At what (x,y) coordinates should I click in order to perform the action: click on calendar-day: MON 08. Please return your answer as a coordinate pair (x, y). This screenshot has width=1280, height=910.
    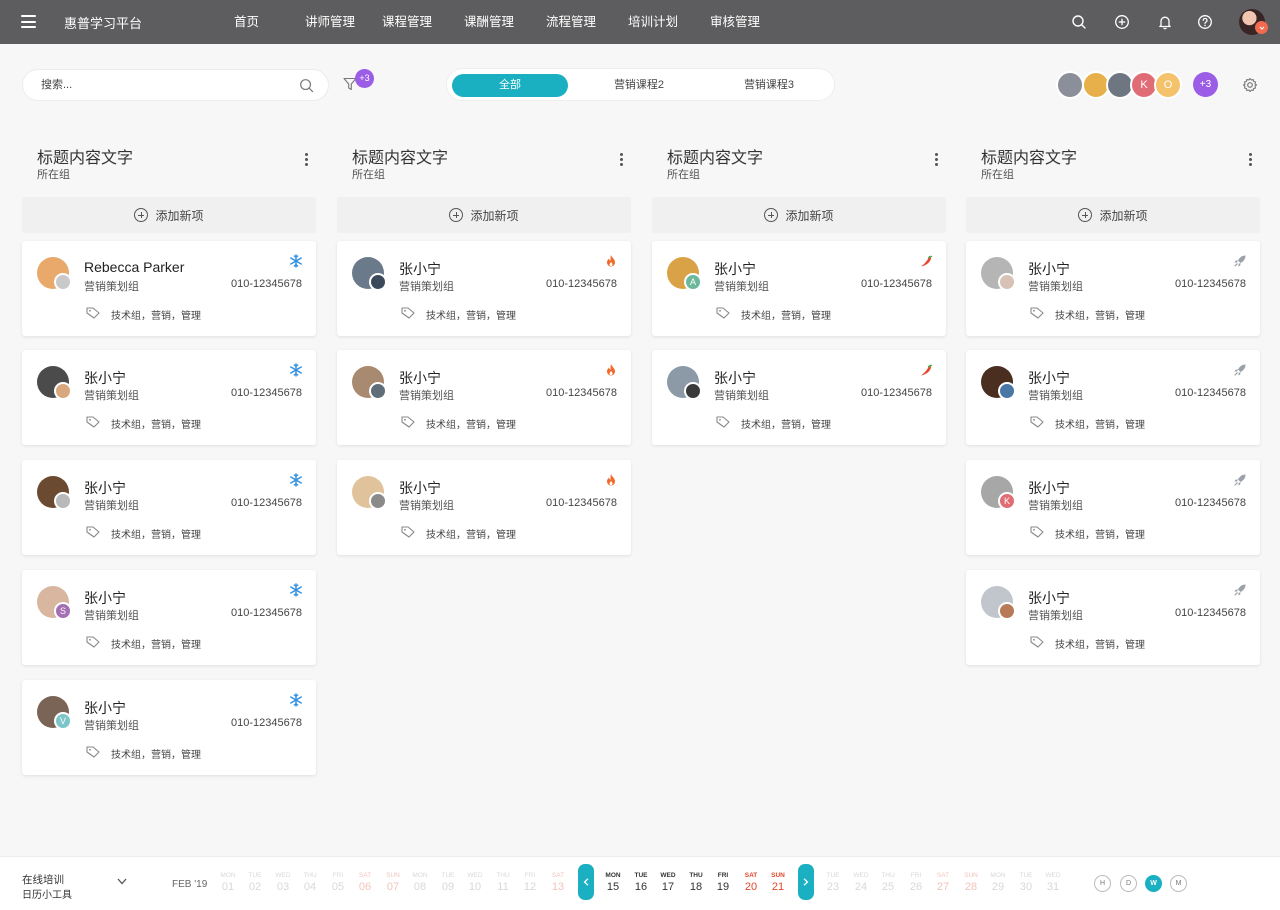
    Looking at the image, I should click on (420, 882).